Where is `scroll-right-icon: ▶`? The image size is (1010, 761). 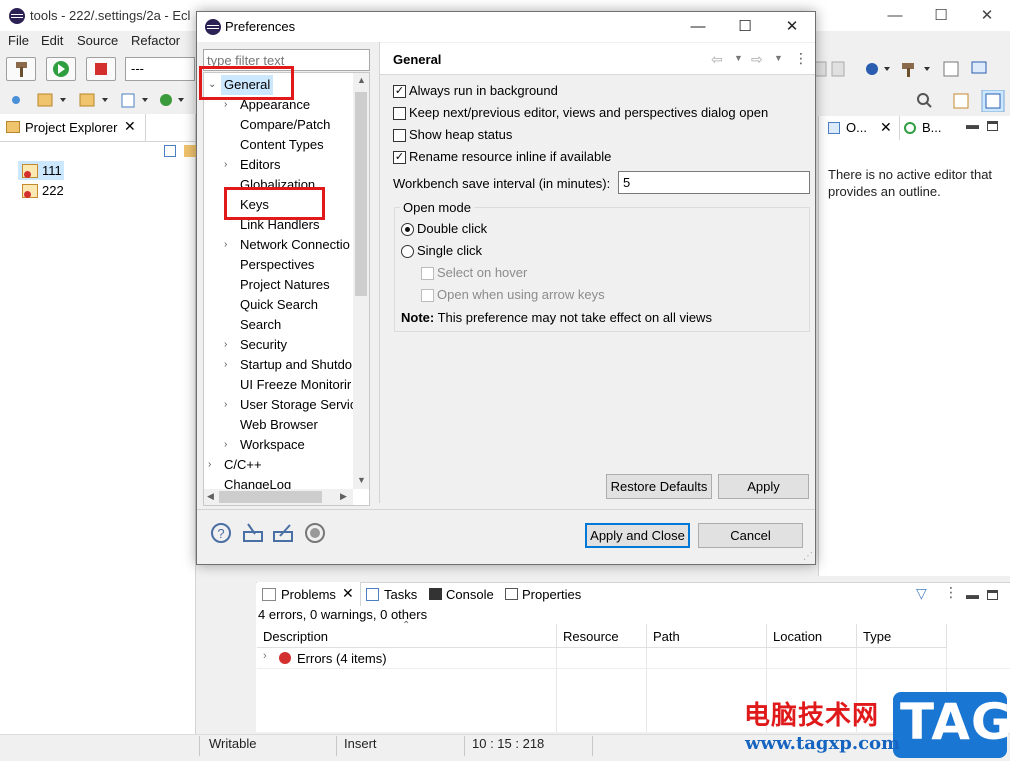
scroll-right-icon: ▶ is located at coordinates (343, 496).